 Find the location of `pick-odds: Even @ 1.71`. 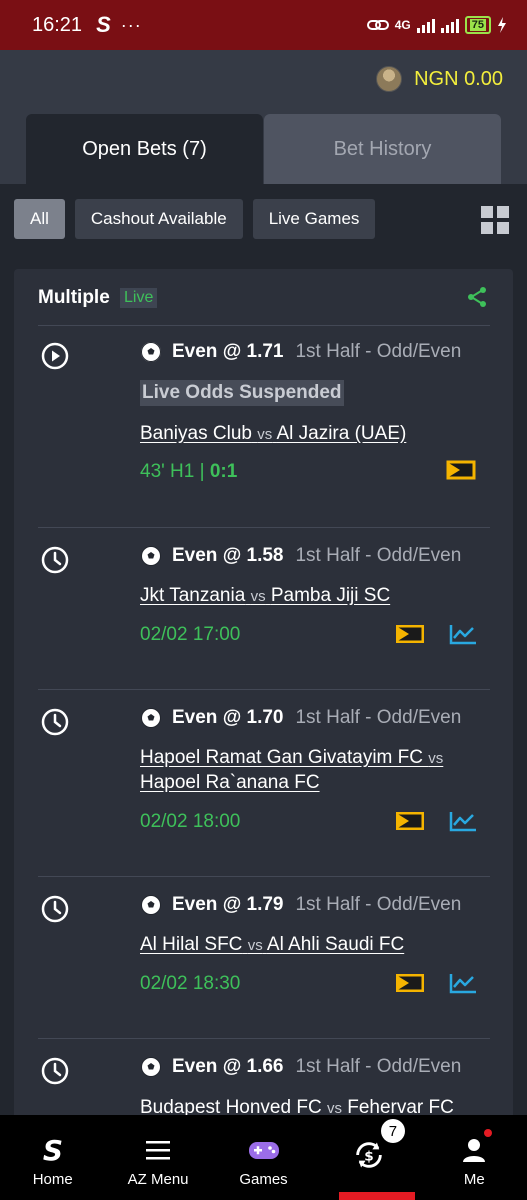

pick-odds: Even @ 1.71 is located at coordinates (228, 351).